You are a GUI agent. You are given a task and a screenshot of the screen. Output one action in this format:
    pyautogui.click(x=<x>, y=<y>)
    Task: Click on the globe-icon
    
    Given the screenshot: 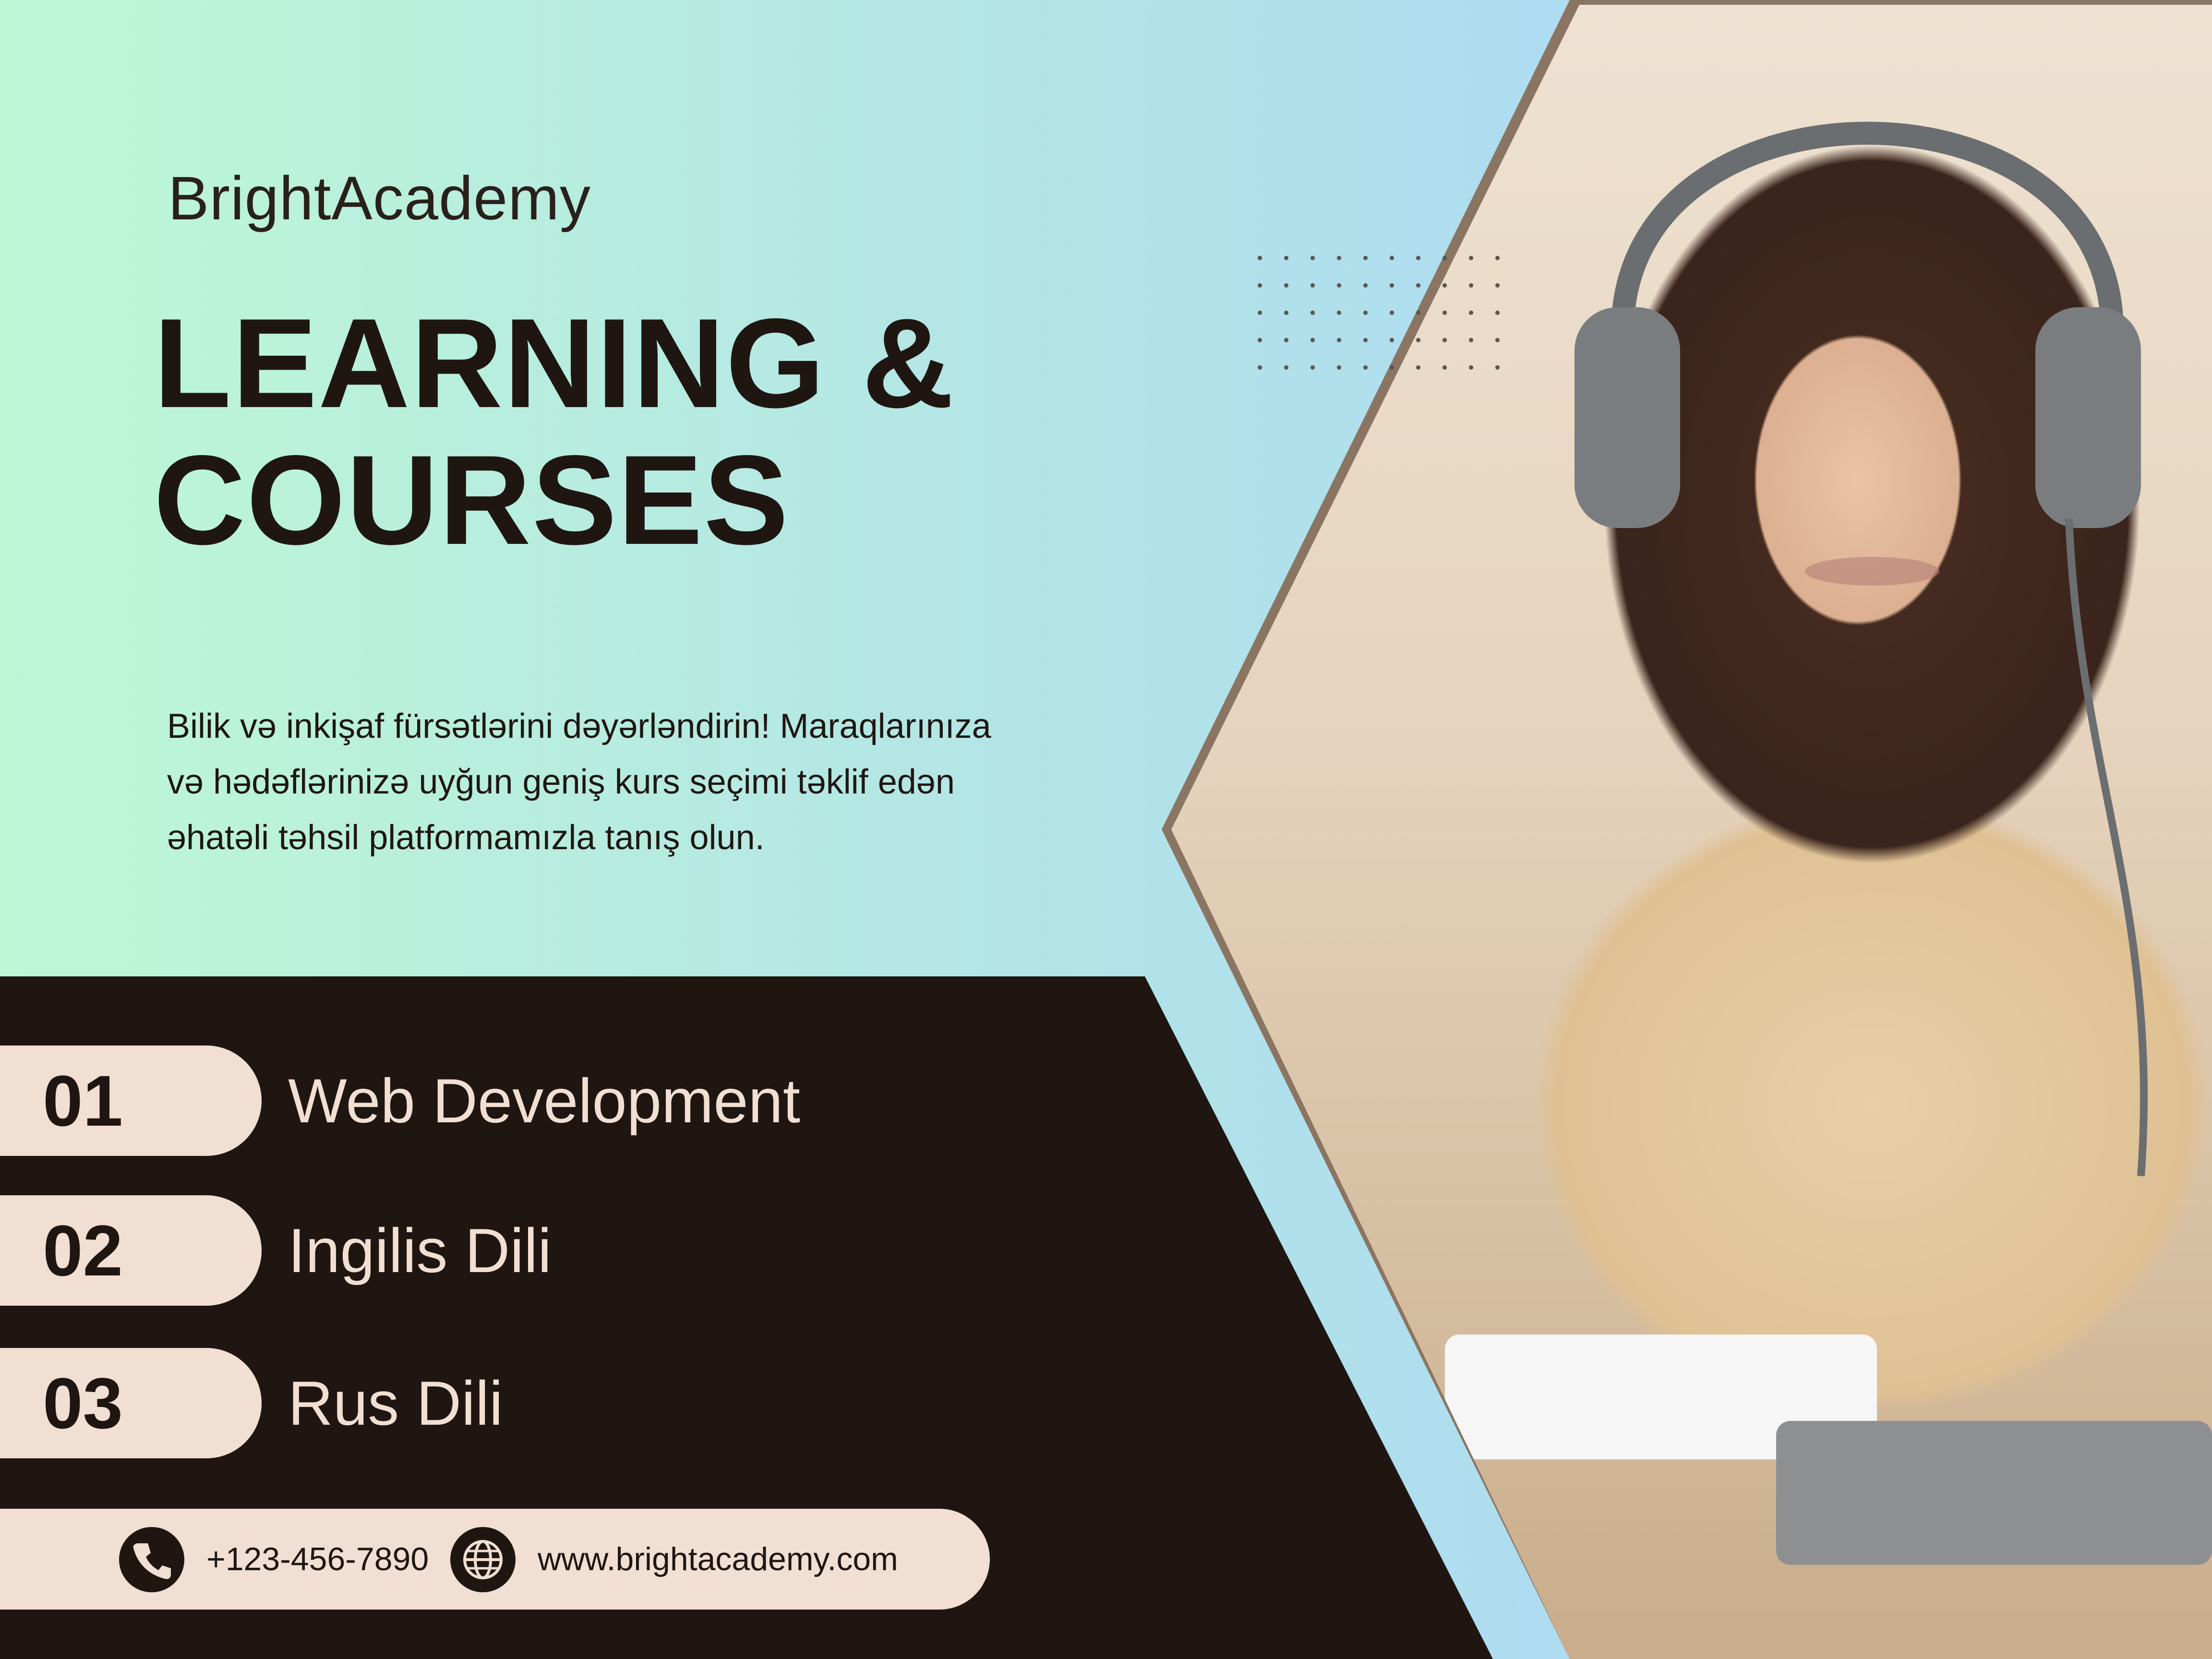 What is the action you would take?
    pyautogui.click(x=483, y=1559)
    